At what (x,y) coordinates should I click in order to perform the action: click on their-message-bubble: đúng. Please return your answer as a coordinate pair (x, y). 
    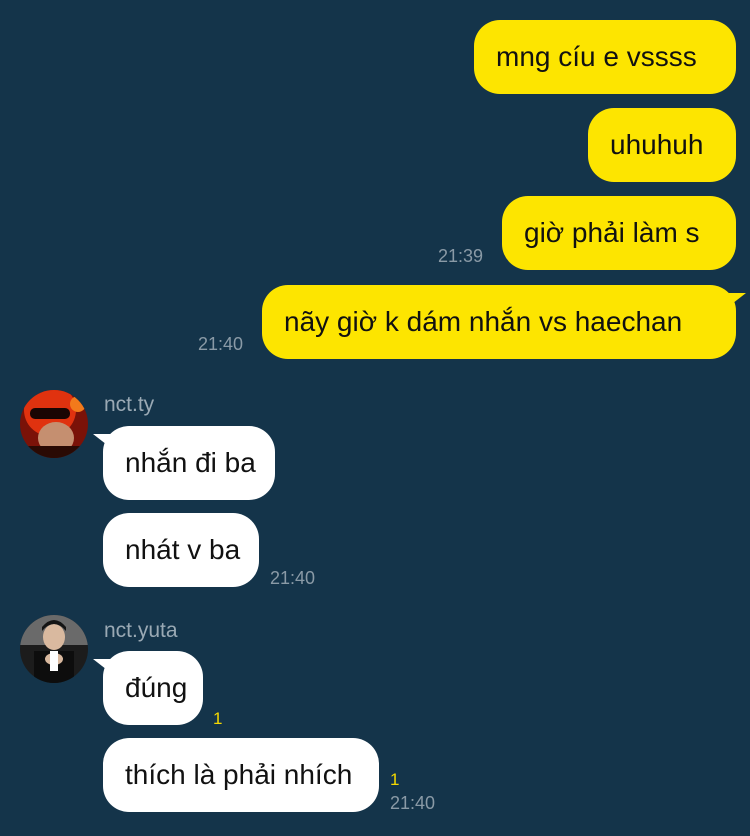
    Looking at the image, I should click on (148, 688).